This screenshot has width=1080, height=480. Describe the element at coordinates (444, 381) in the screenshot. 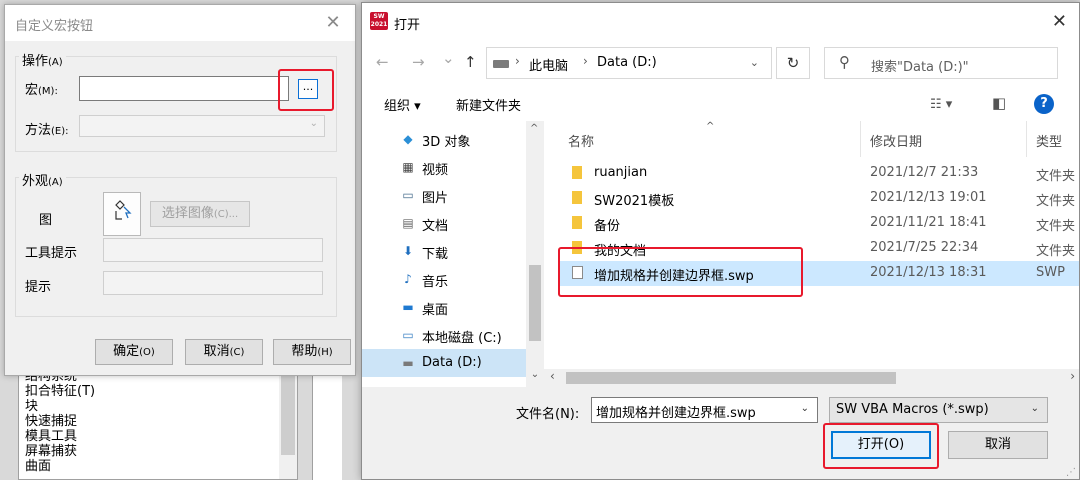

I see `sidebar-item: ▭ 本地磁盘 (E:)` at that location.